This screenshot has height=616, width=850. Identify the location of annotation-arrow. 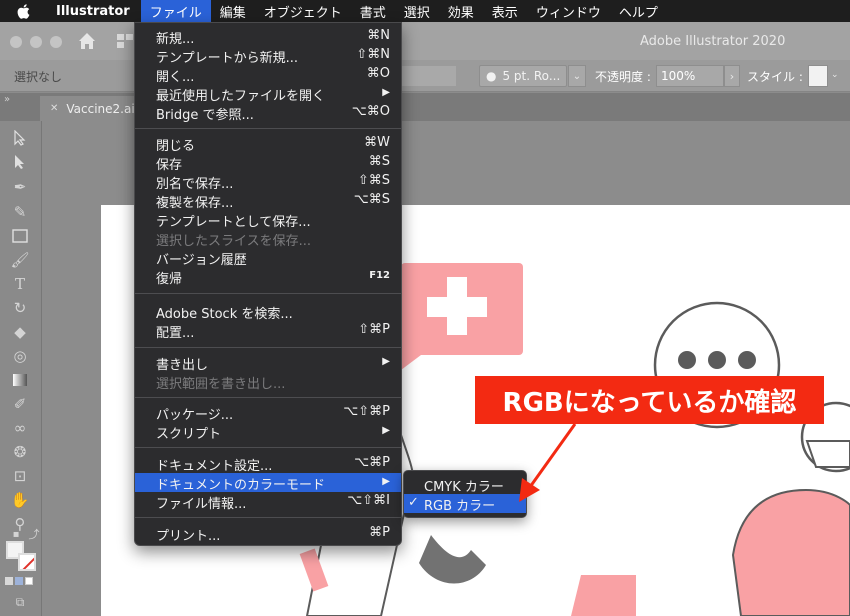
(548, 462).